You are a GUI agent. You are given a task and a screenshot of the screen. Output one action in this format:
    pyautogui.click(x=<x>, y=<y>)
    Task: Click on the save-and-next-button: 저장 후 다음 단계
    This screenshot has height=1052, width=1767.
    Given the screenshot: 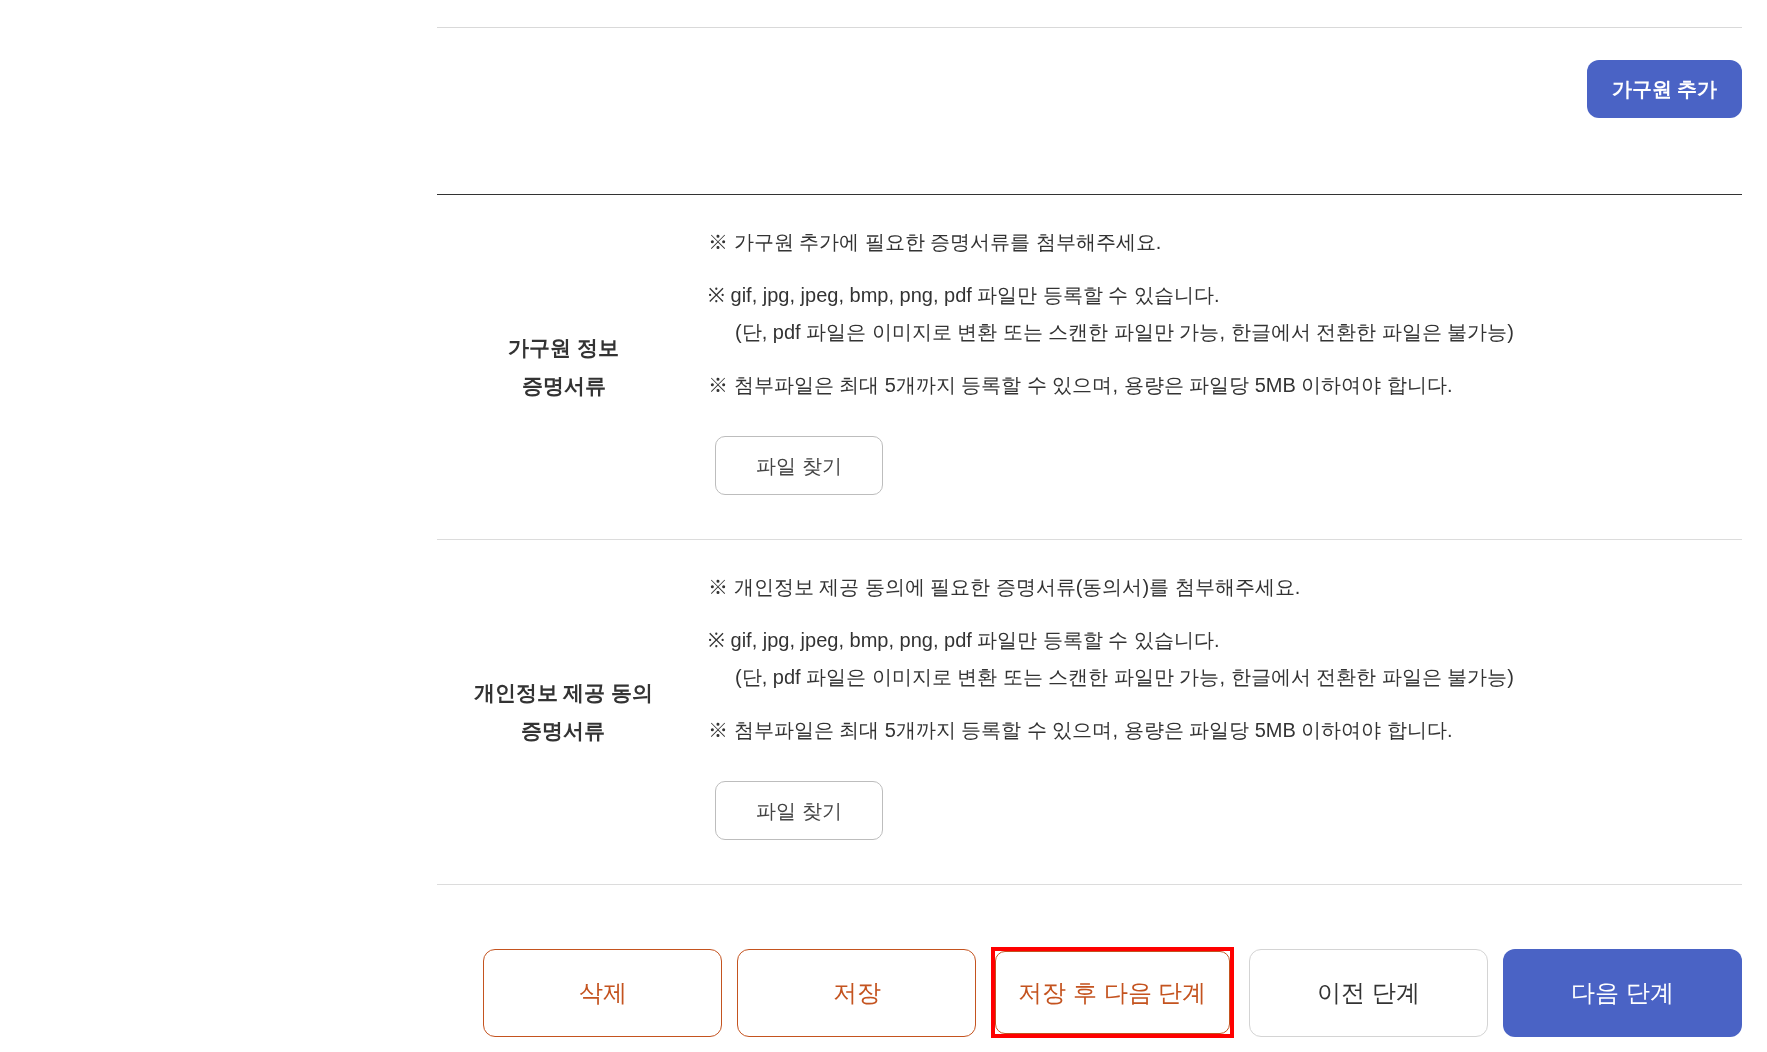 What is the action you would take?
    pyautogui.click(x=1112, y=992)
    